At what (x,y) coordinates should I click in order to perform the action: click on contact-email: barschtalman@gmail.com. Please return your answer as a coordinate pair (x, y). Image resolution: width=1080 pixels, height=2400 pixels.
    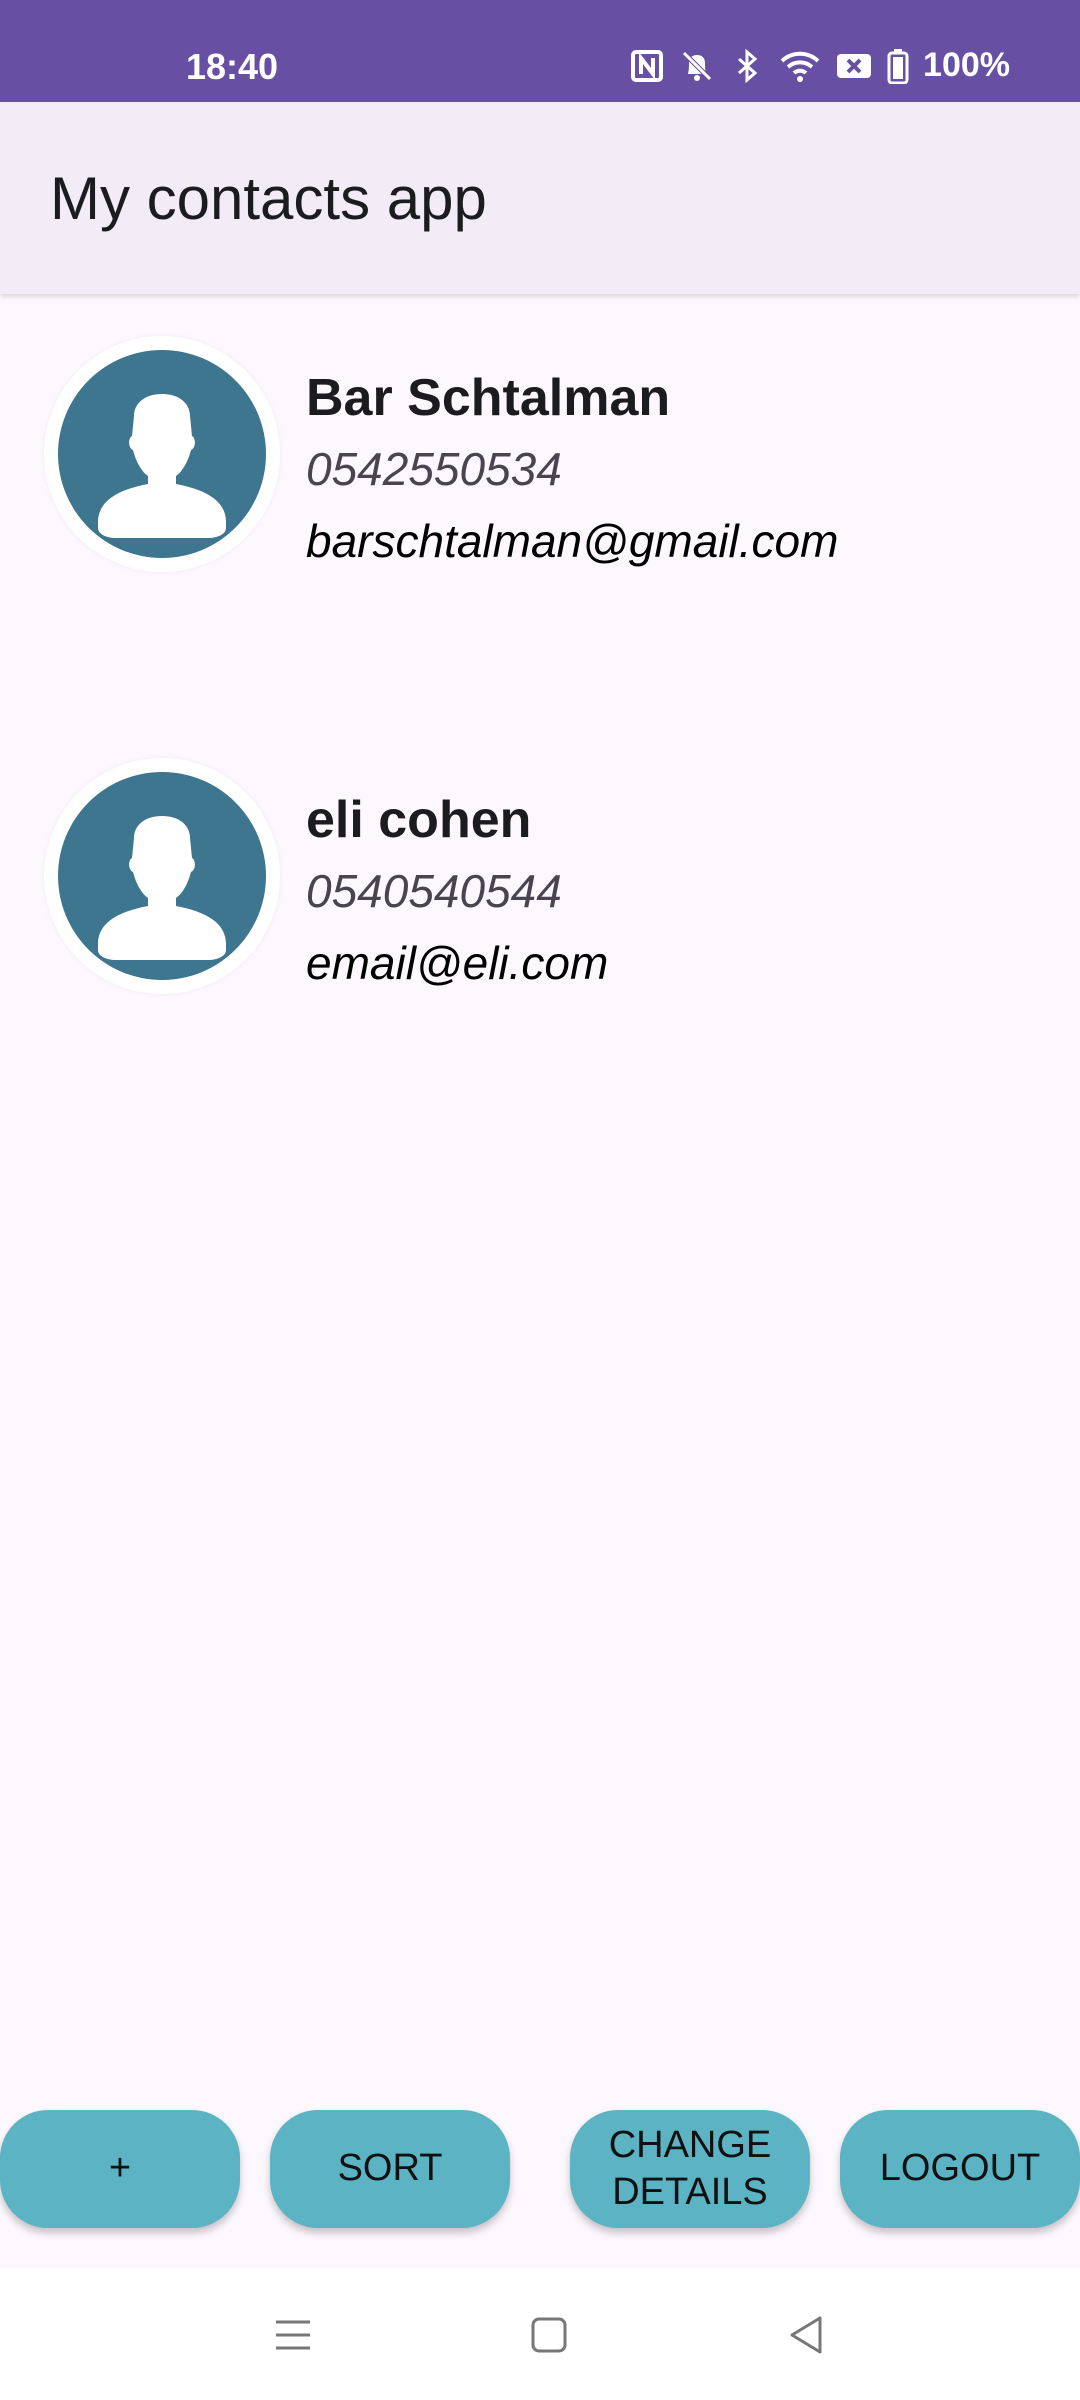
    Looking at the image, I should click on (572, 541).